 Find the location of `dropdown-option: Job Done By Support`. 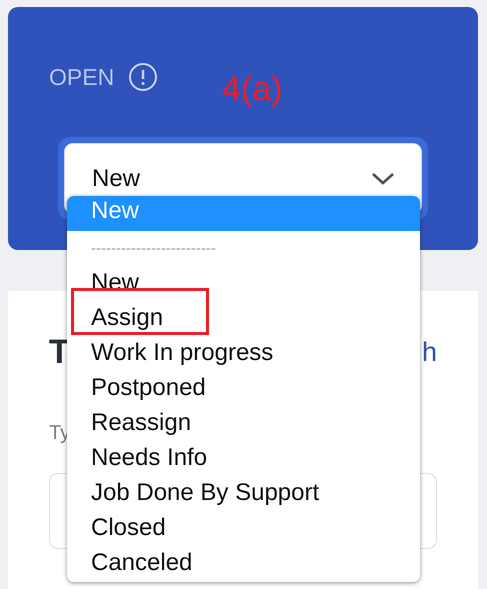

dropdown-option: Job Done By Support is located at coordinates (243, 493).